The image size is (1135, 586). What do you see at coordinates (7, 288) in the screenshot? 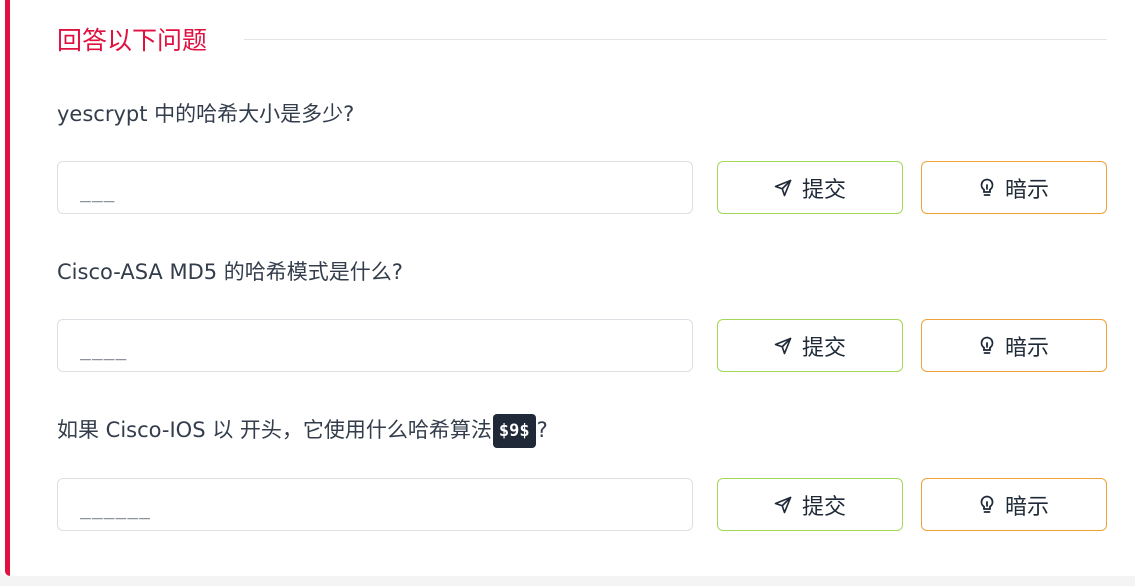
I see `accent-bar` at bounding box center [7, 288].